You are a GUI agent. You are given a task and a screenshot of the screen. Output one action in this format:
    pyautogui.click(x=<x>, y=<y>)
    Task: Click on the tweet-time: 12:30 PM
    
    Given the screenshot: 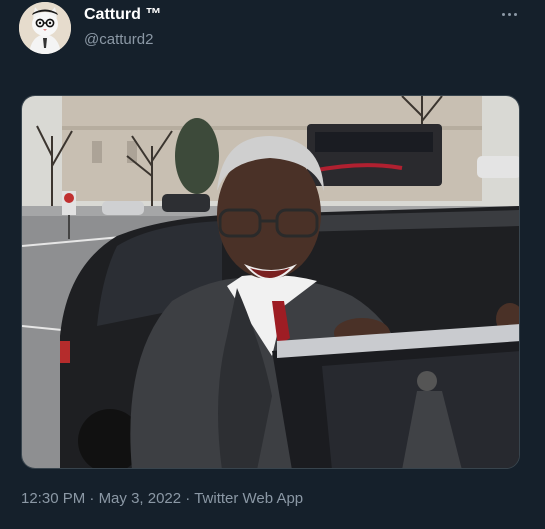 What is the action you would take?
    pyautogui.click(x=53, y=498)
    